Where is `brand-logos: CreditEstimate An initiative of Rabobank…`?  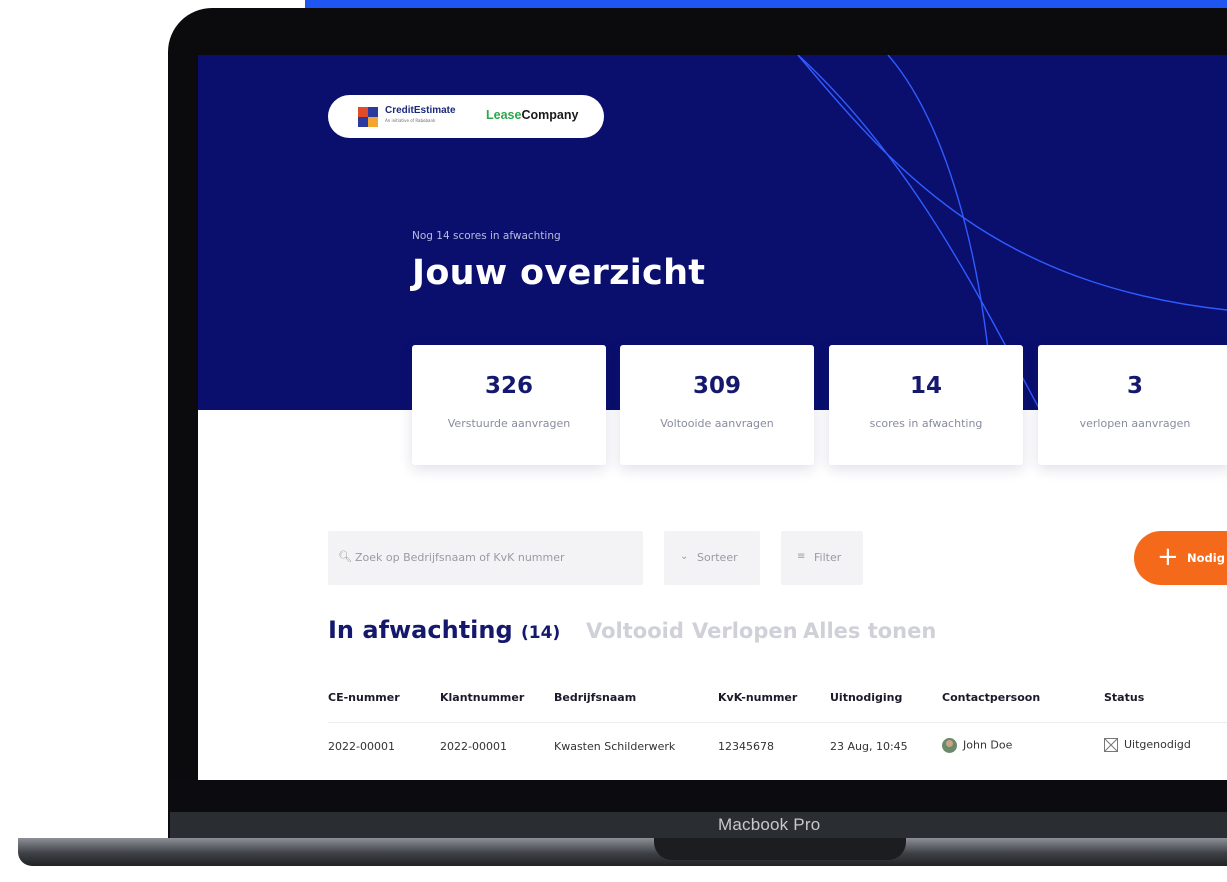
brand-logos: CreditEstimate An initiative of Rabobank… is located at coordinates (466, 116).